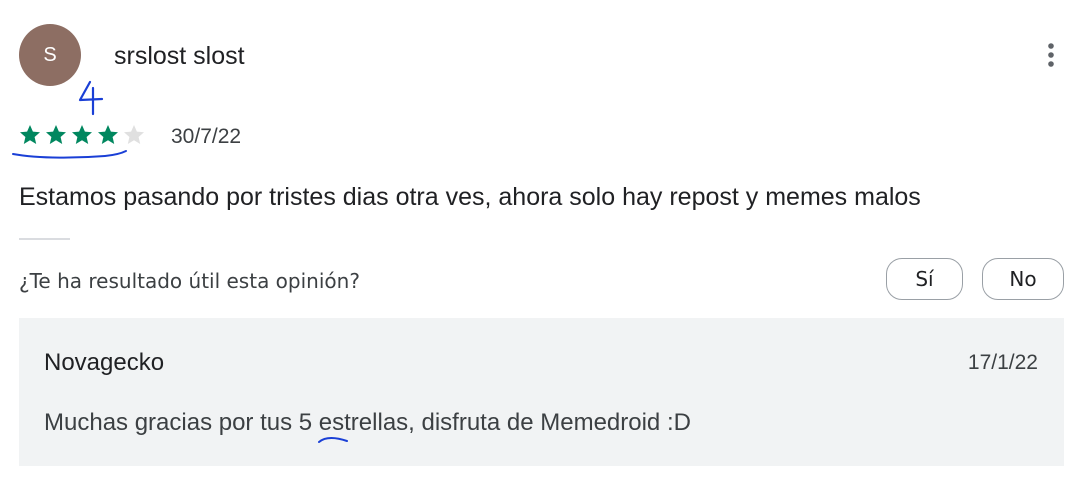  I want to click on avatar-initial: S, so click(50, 54).